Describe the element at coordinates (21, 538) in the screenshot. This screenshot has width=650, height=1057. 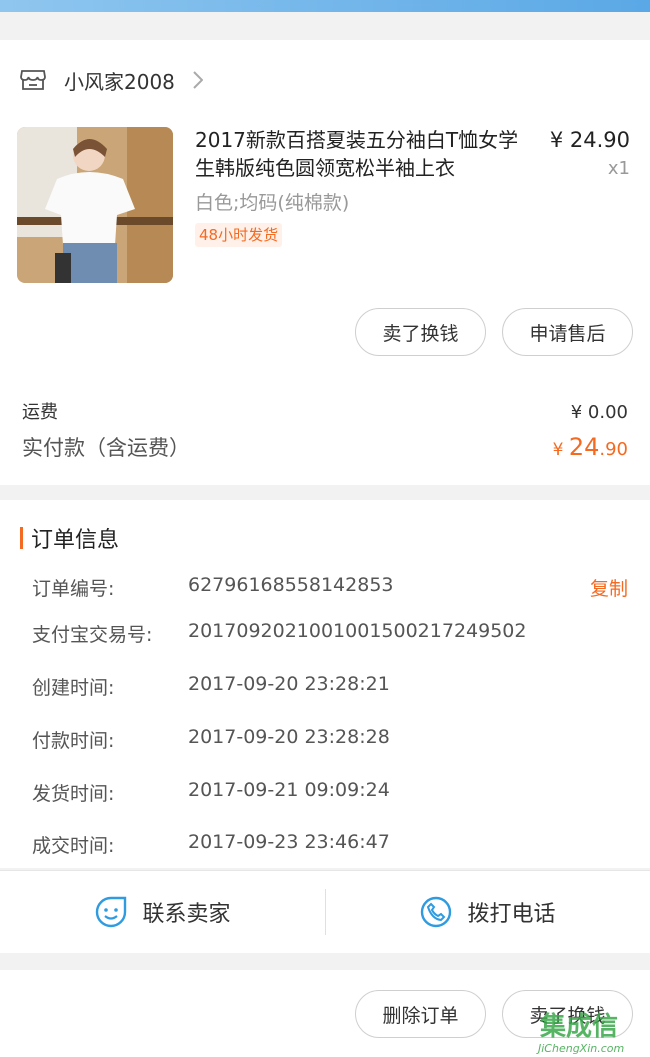
I see `section-accent-bar` at that location.